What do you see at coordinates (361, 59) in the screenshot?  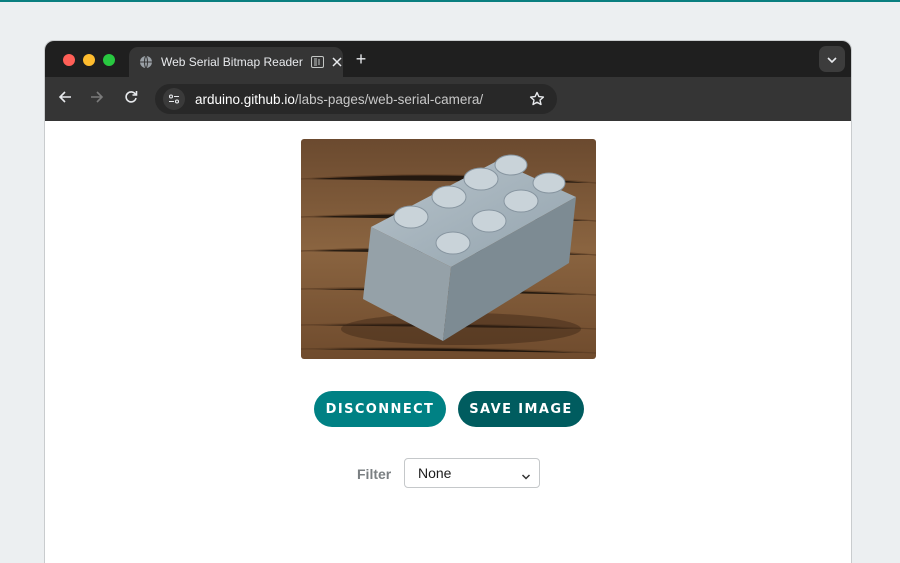 I see `new-tab-button: +` at bounding box center [361, 59].